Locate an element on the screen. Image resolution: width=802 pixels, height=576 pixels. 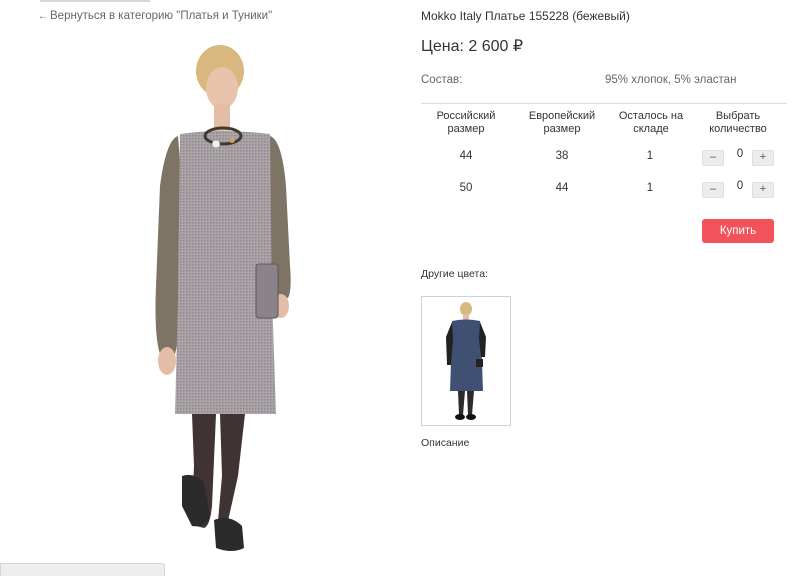
header-ru-size: Российский размер is located at coordinates (466, 122).